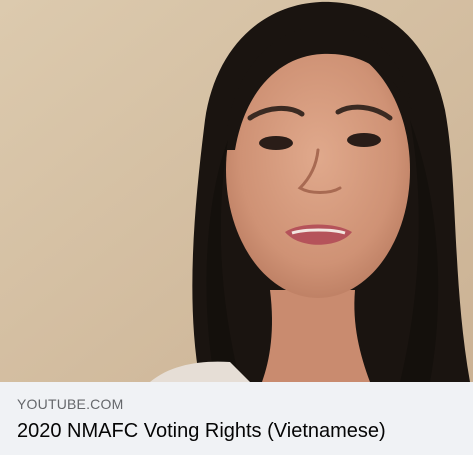 The height and width of the screenshot is (467, 473). I want to click on link-title: 2020 NMAFC Voting Rights (Vietnamese), so click(201, 431).